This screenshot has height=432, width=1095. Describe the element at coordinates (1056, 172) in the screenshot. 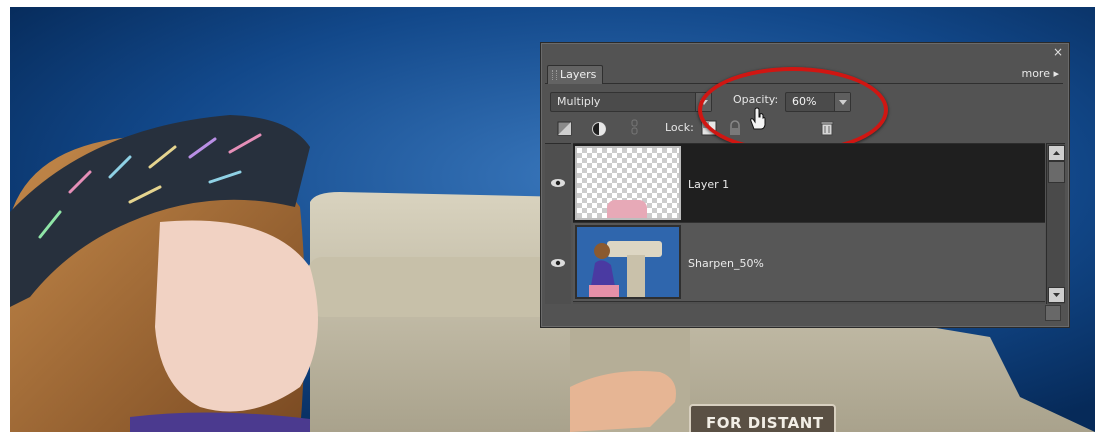

I see `scroll-thumb` at that location.